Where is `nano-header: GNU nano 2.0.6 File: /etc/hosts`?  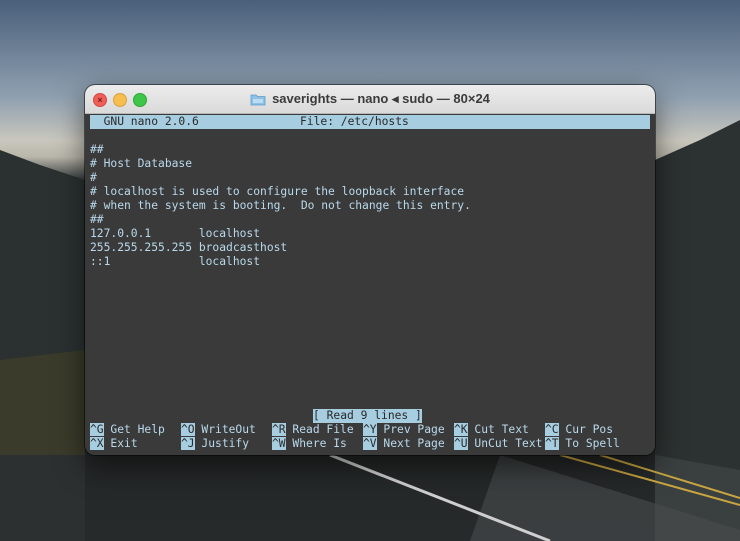 nano-header: GNU nano 2.0.6 File: /etc/hosts is located at coordinates (370, 122).